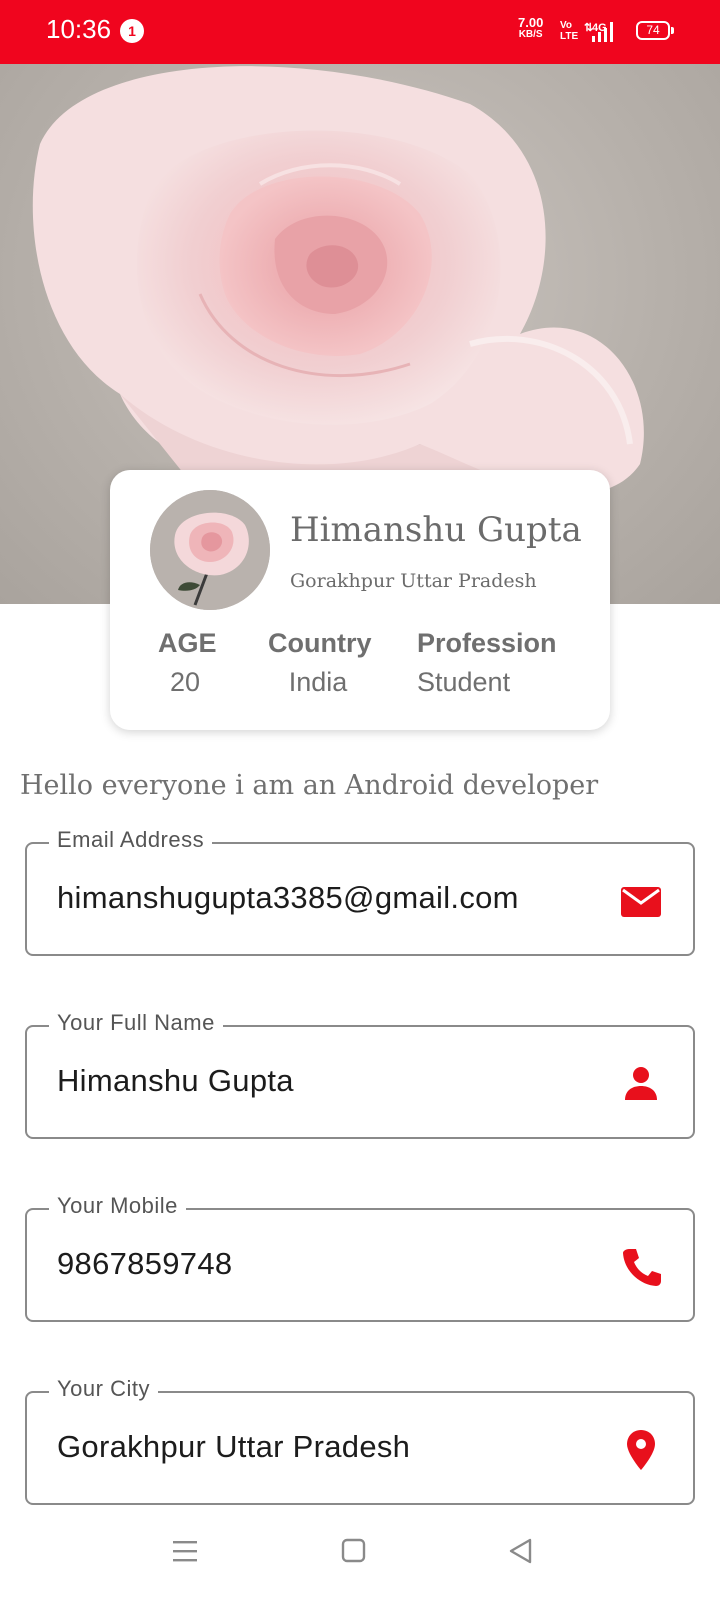 Image resolution: width=720 pixels, height=1600 pixels. What do you see at coordinates (487, 663) in the screenshot?
I see `stat-profession: Profession Student` at bounding box center [487, 663].